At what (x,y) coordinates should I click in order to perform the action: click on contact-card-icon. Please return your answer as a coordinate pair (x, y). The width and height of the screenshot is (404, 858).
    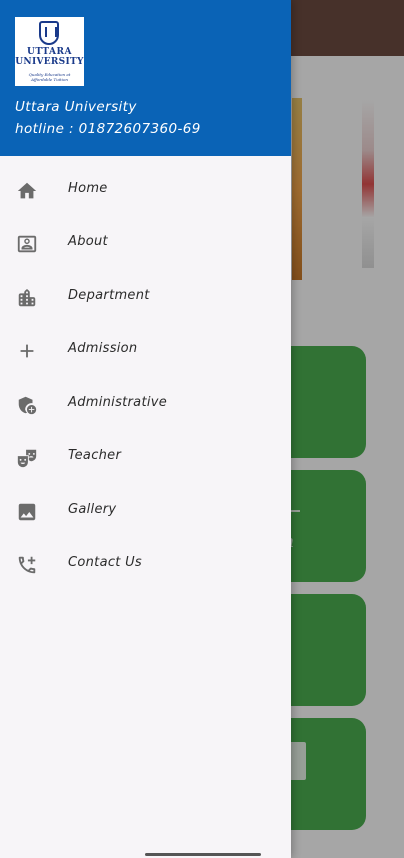
    Looking at the image, I should click on (27, 244).